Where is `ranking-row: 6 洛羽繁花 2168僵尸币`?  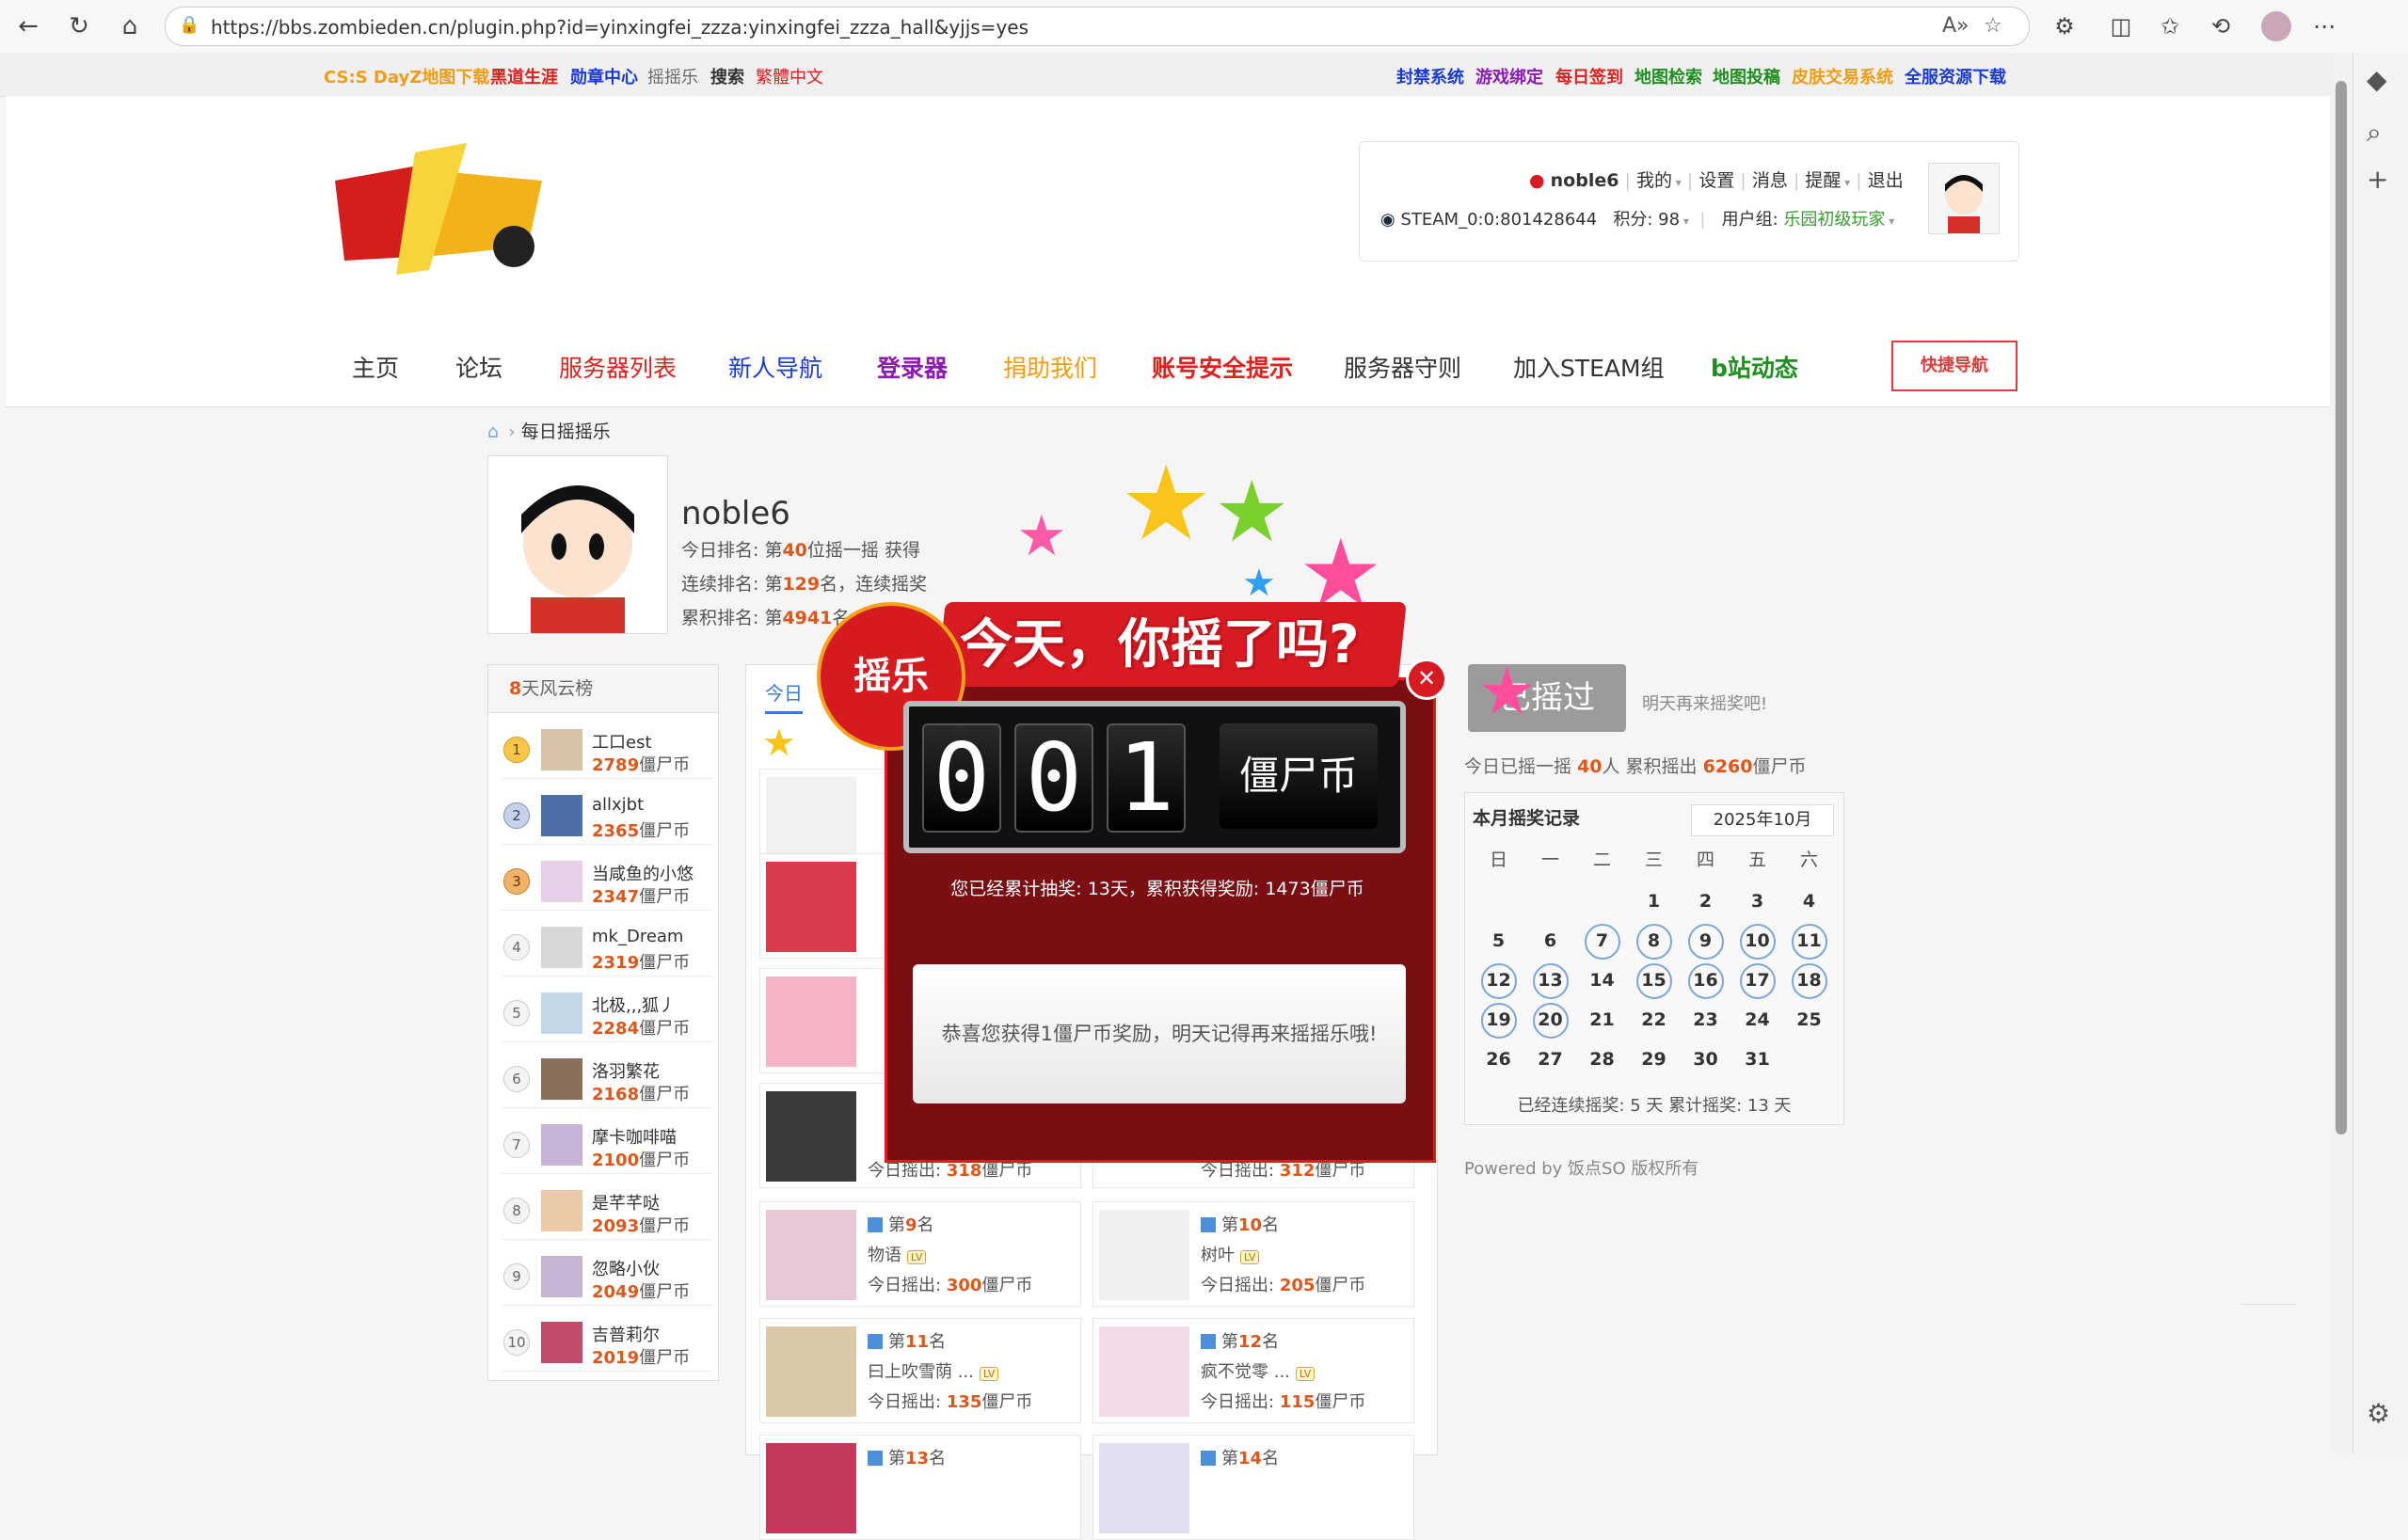
ranking-row: 6 洛羽繁花 2168僵尸币 is located at coordinates (607, 1078).